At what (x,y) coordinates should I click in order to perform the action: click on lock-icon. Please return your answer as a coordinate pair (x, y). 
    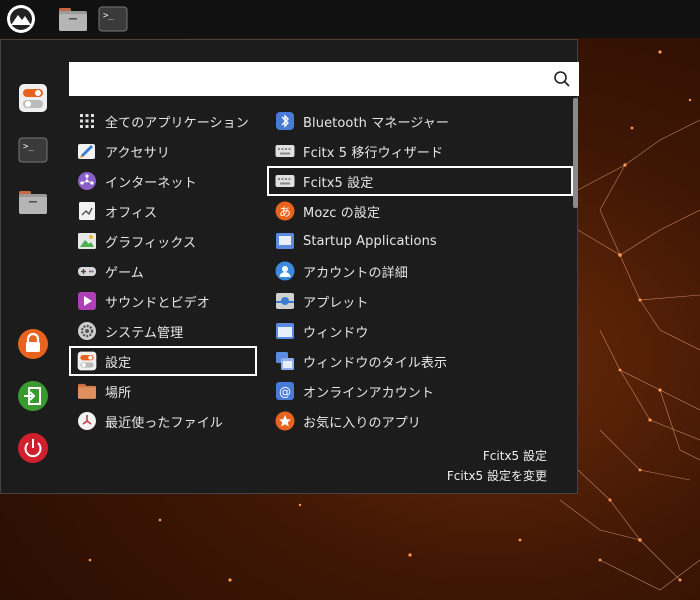
    Looking at the image, I should click on (33, 344).